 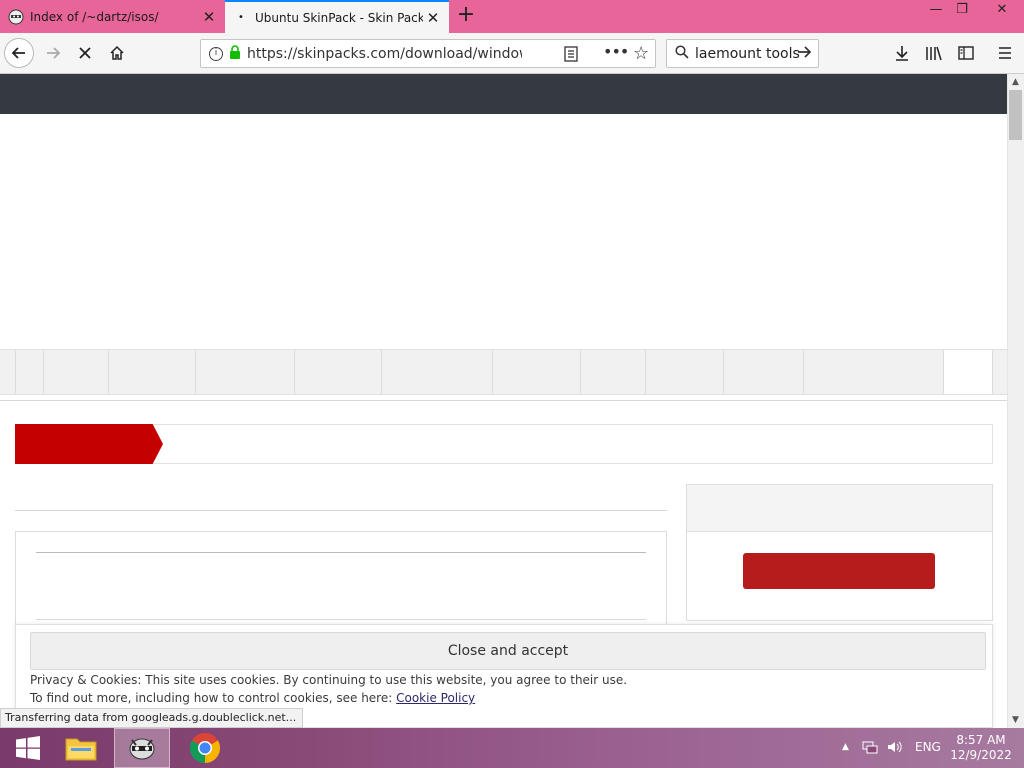 I want to click on raccoon-icon, so click(x=142, y=749).